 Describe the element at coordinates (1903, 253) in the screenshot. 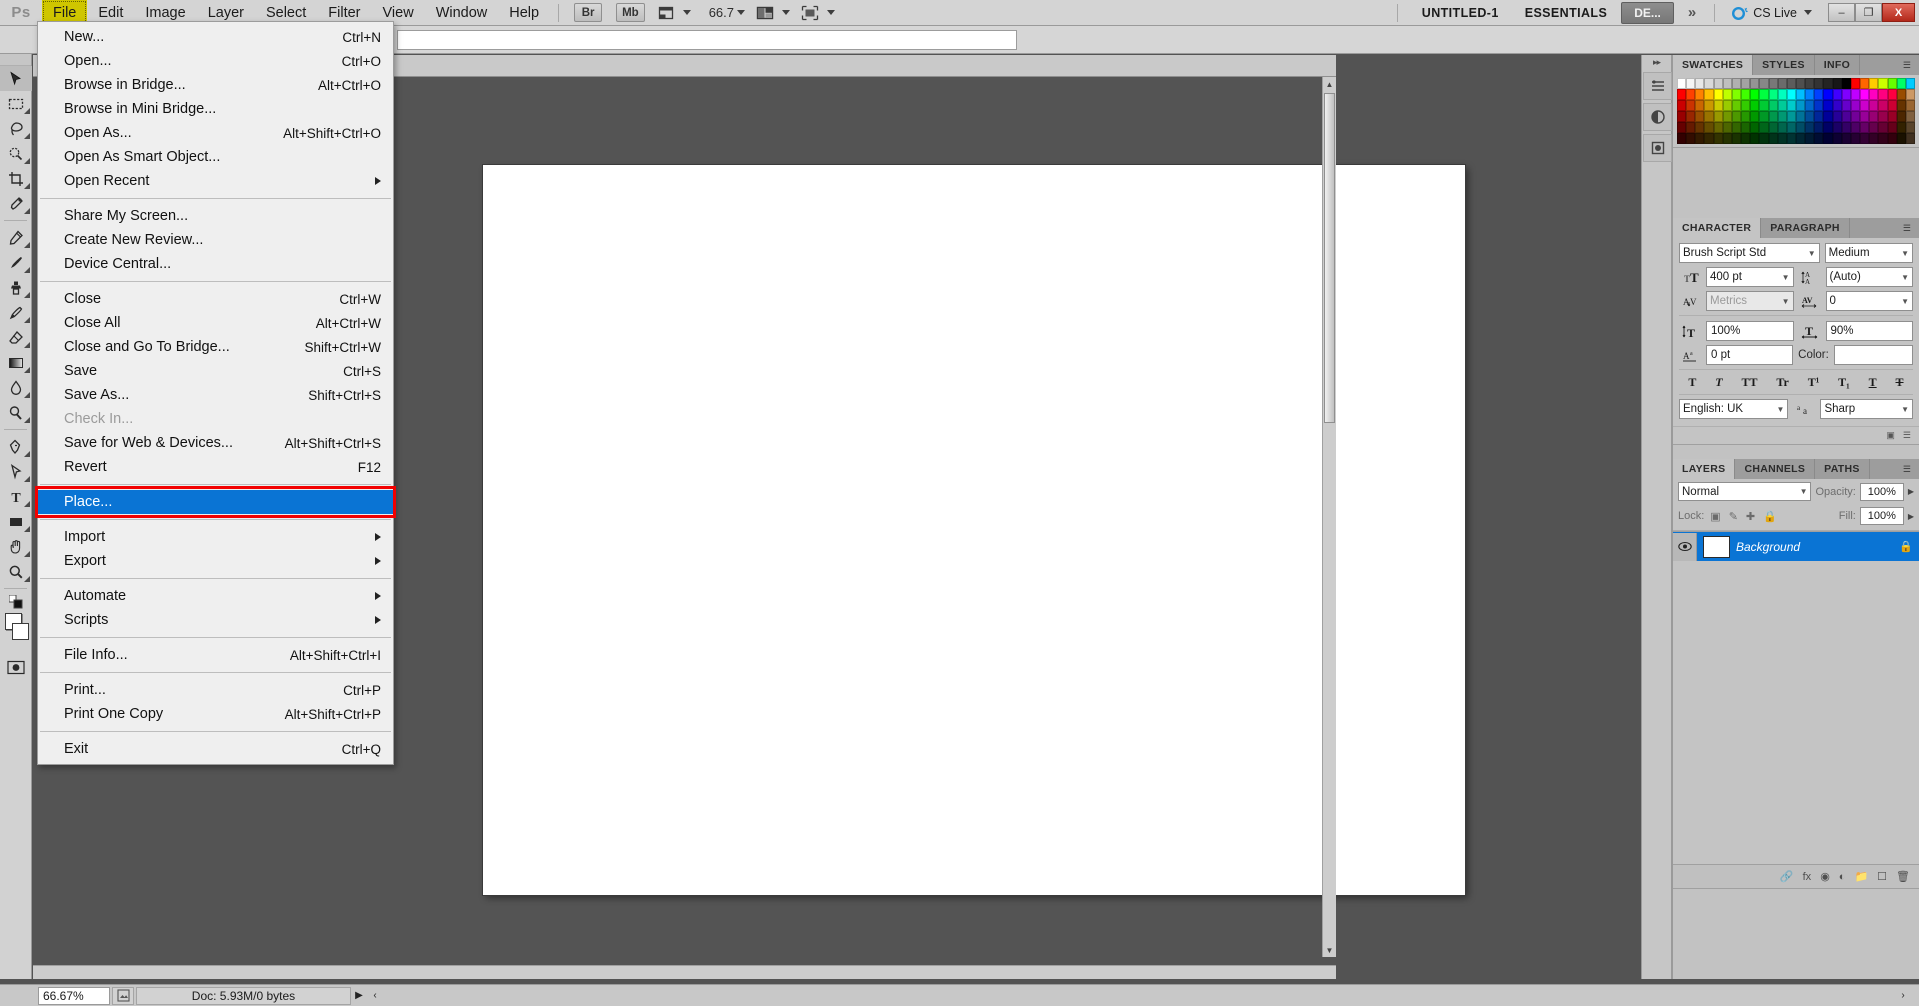

I see `font-style-chevron-down-icon: ▼` at that location.